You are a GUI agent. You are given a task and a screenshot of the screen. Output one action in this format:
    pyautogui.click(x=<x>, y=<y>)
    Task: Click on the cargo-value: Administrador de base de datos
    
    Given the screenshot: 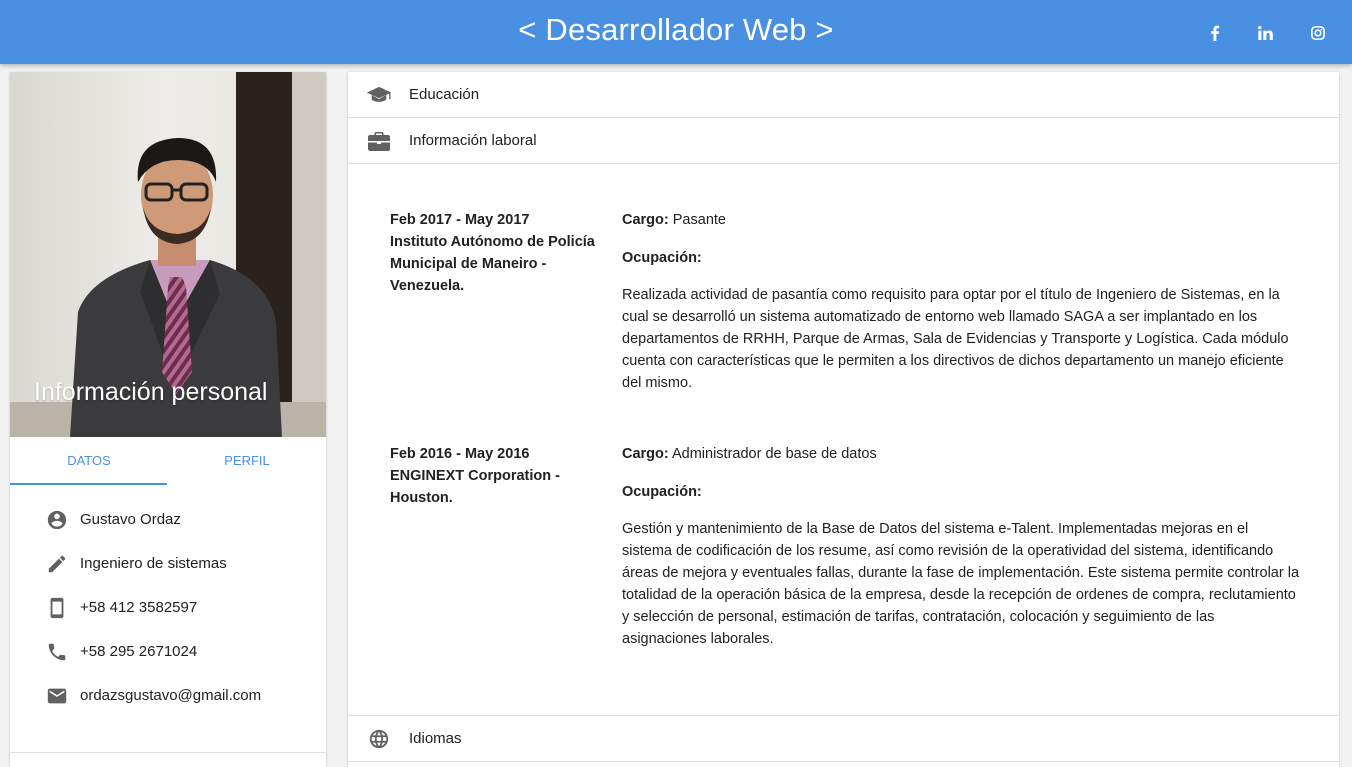 What is the action you would take?
    pyautogui.click(x=774, y=454)
    